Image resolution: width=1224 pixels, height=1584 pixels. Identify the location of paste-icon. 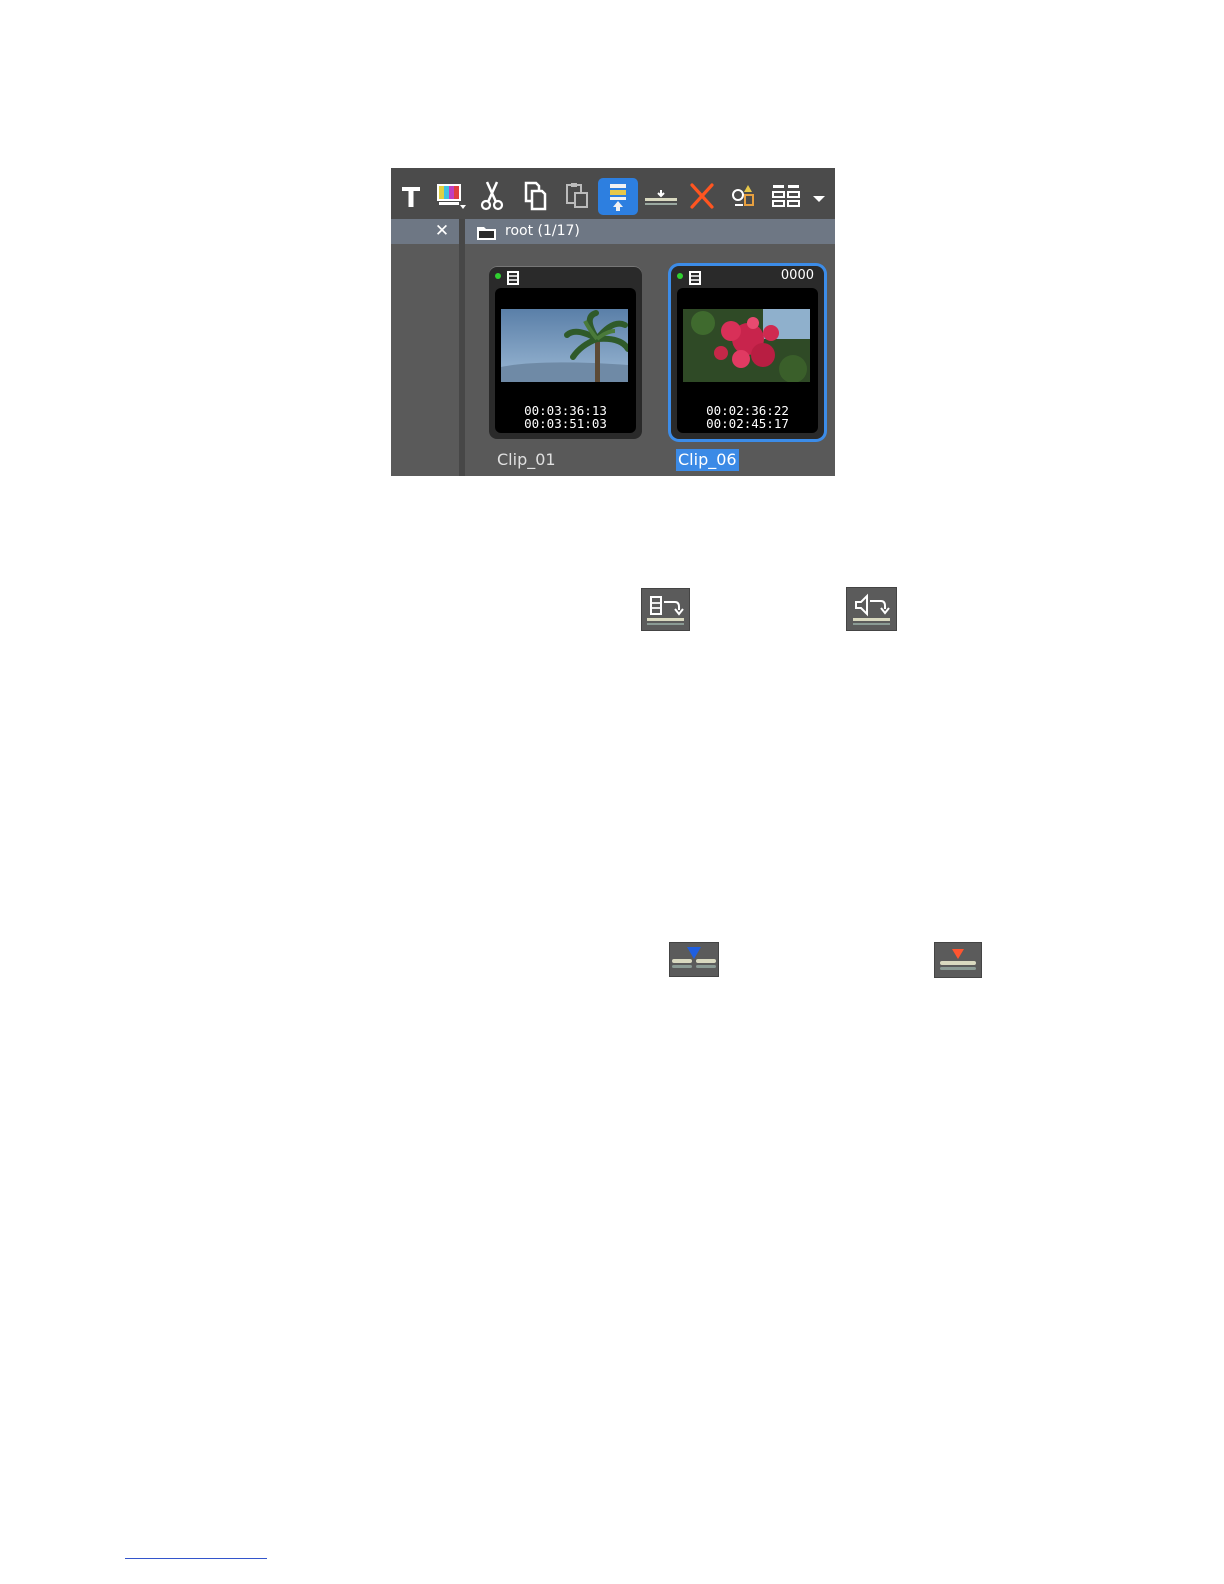
(577, 196).